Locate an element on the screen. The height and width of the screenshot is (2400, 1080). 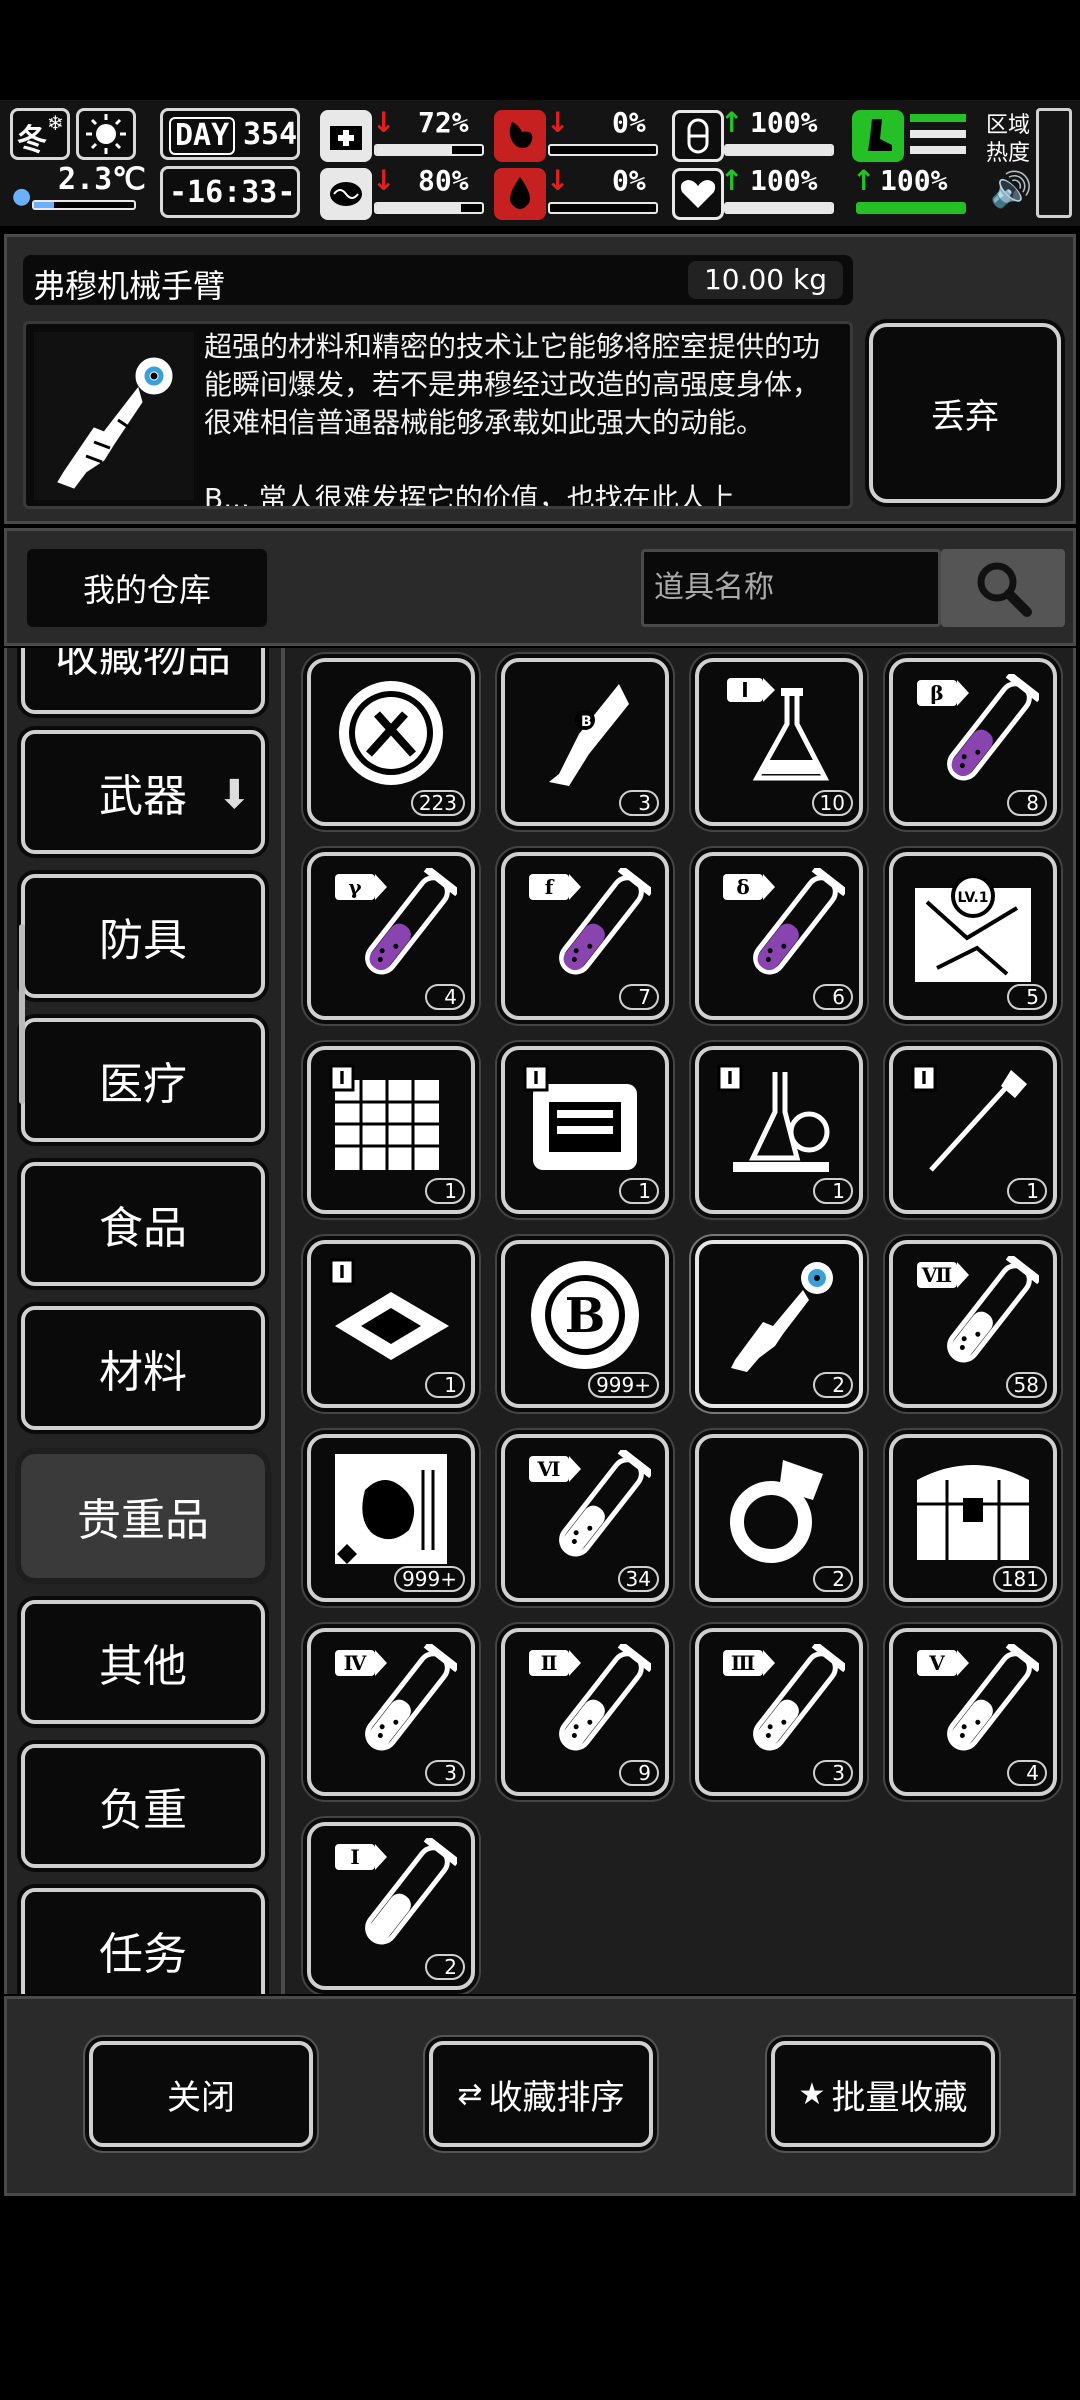
item-slot: 999+ is located at coordinates (391, 1518).